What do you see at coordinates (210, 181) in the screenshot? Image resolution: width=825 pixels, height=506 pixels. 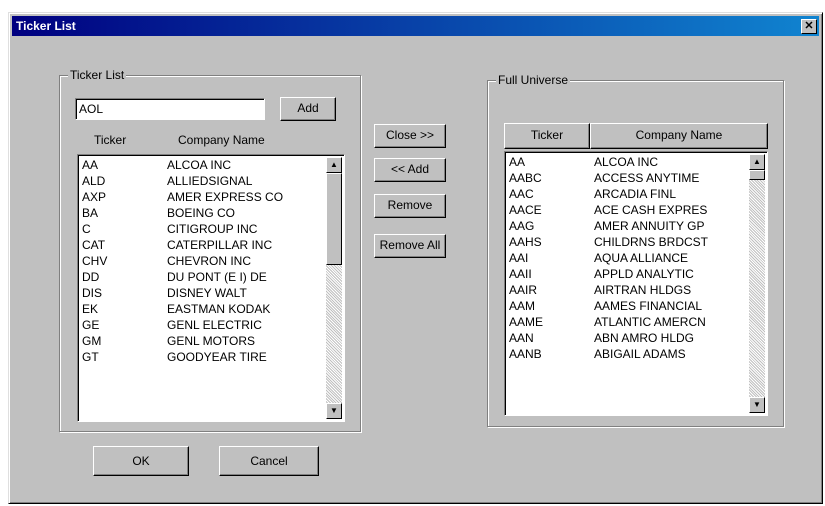 I see `company-name: ALLIEDSIGNAL` at bounding box center [210, 181].